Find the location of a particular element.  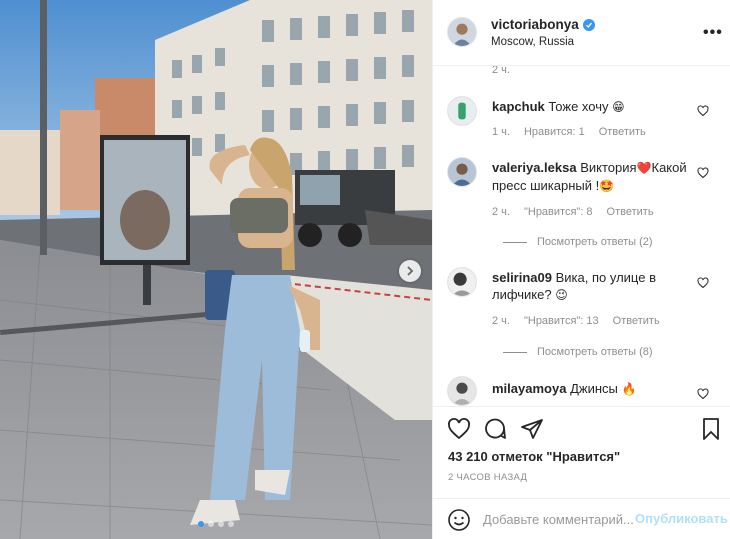

more-horizontal-icon: ••• is located at coordinates (713, 32).